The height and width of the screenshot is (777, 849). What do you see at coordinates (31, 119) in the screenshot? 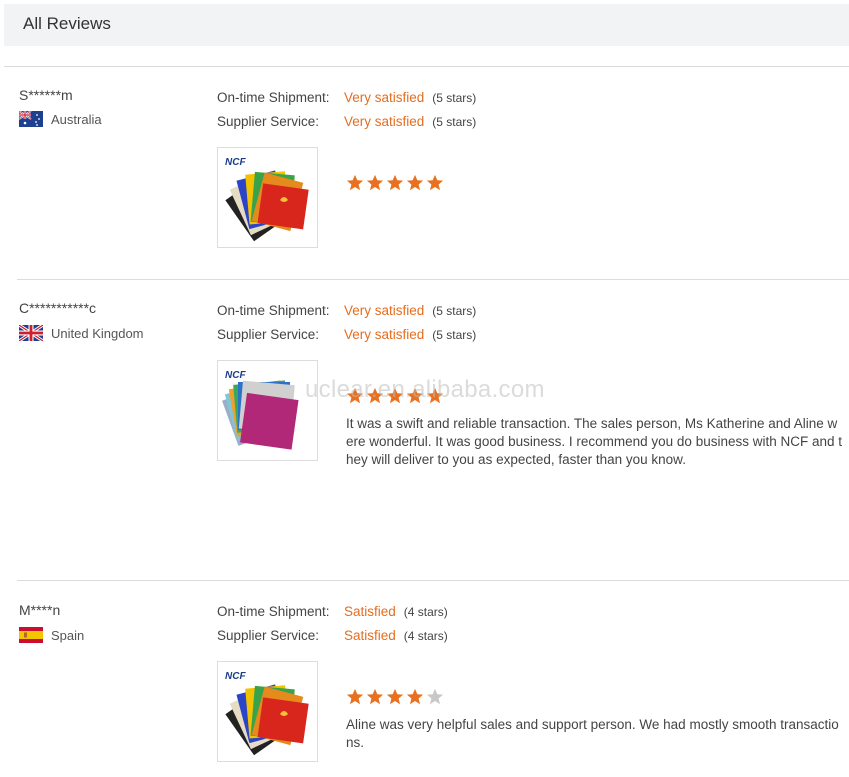
I see `australia-flag-icon` at bounding box center [31, 119].